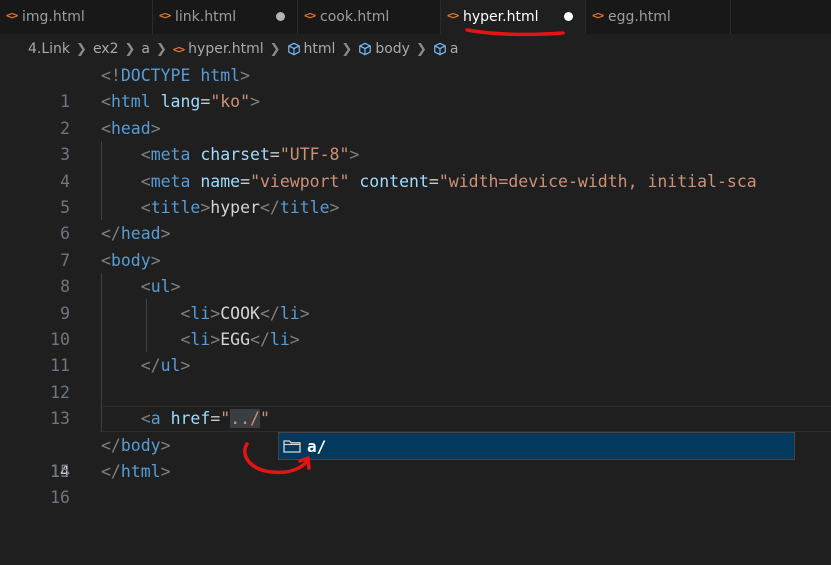 Image resolution: width=831 pixels, height=565 pixels. Describe the element at coordinates (145, 49) in the screenshot. I see `breadcrumb-folder: a` at that location.